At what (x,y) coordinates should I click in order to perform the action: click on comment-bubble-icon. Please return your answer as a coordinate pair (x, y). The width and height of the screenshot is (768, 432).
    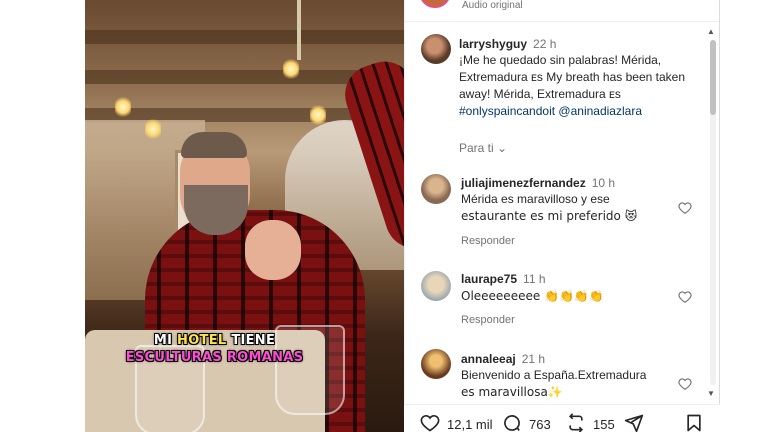
    Looking at the image, I should click on (512, 423).